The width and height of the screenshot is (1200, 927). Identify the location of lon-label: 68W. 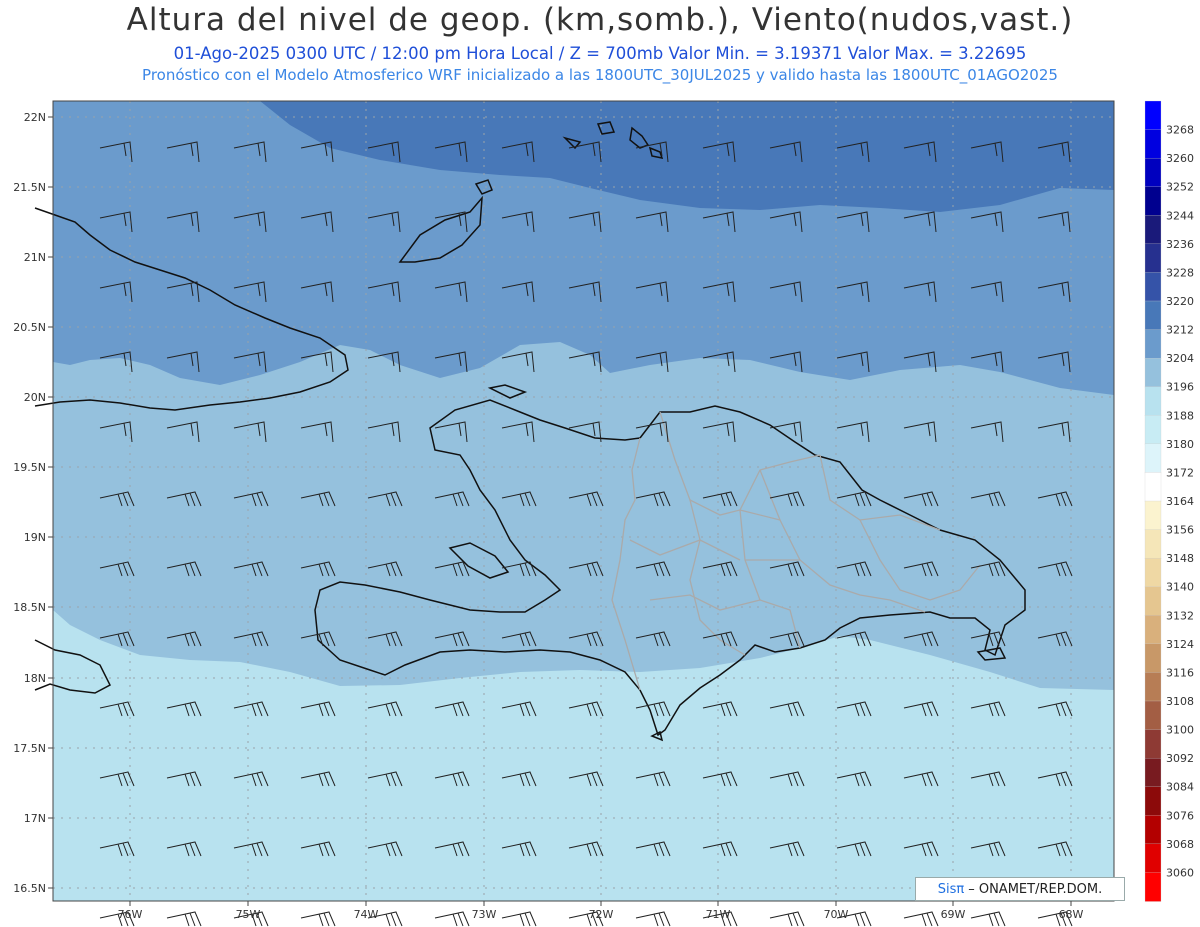
(1071, 914).